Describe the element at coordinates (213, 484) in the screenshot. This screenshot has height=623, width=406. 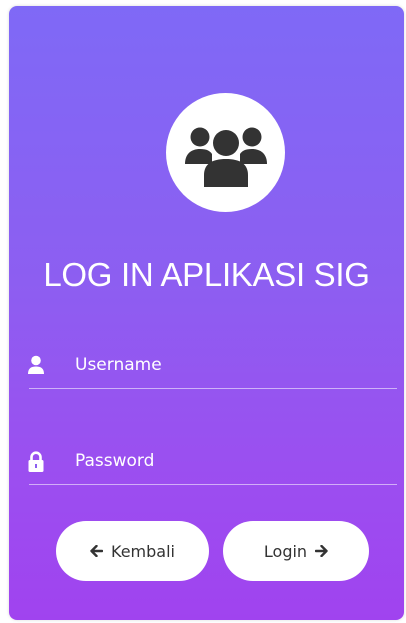
I see `password-underline` at that location.